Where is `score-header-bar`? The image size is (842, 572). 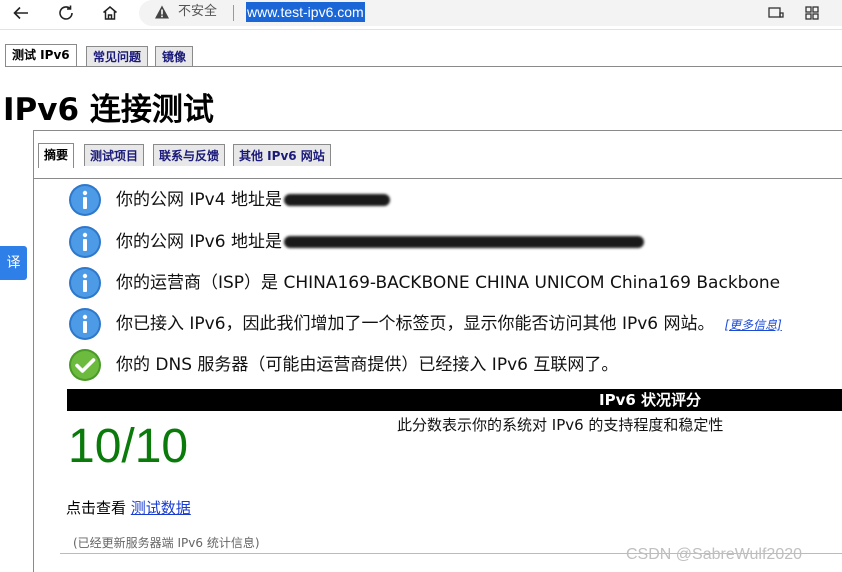 score-header-bar is located at coordinates (454, 400).